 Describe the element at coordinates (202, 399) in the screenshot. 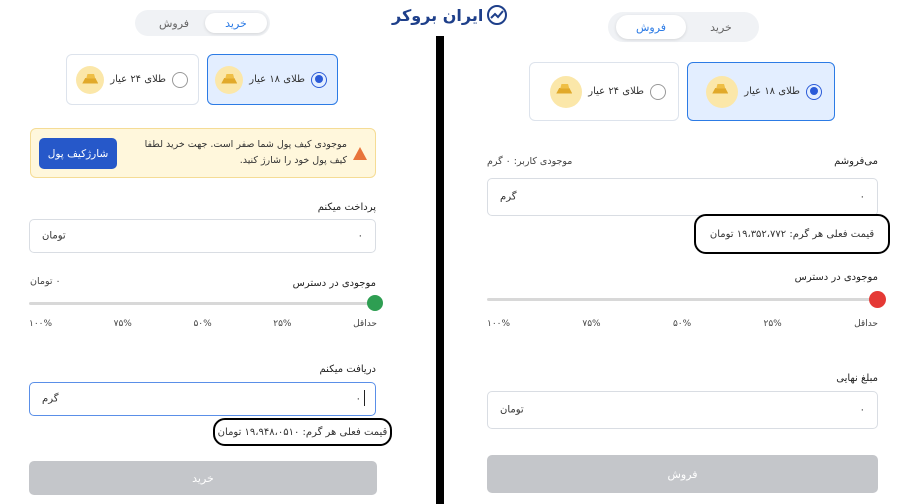

I see `receive-amount-input: ۰ گرم` at that location.